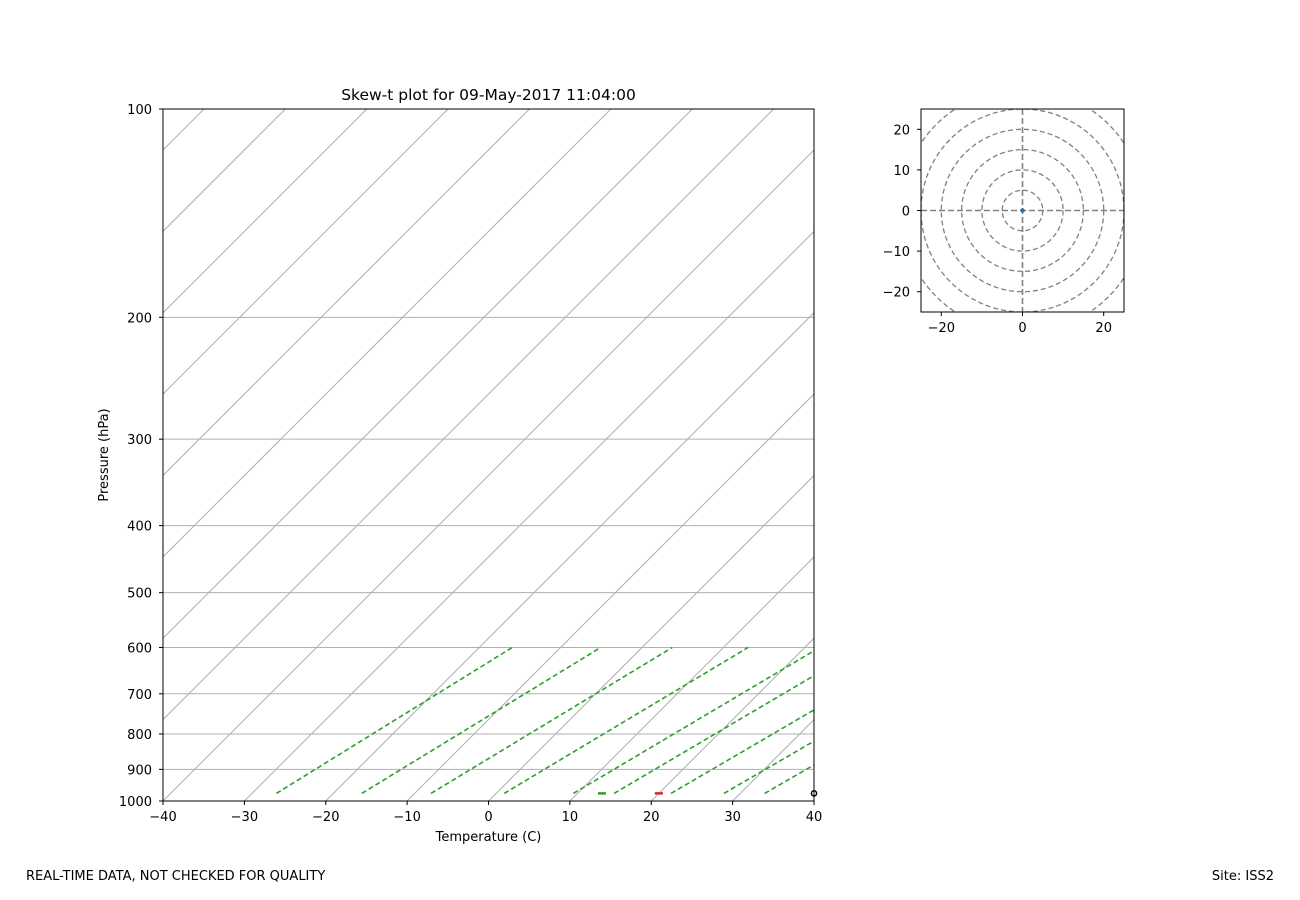 This screenshot has width=1300, height=900. Describe the element at coordinates (941, 328) in the screenshot. I see `hodograph-x-tick-label: −20` at that location.